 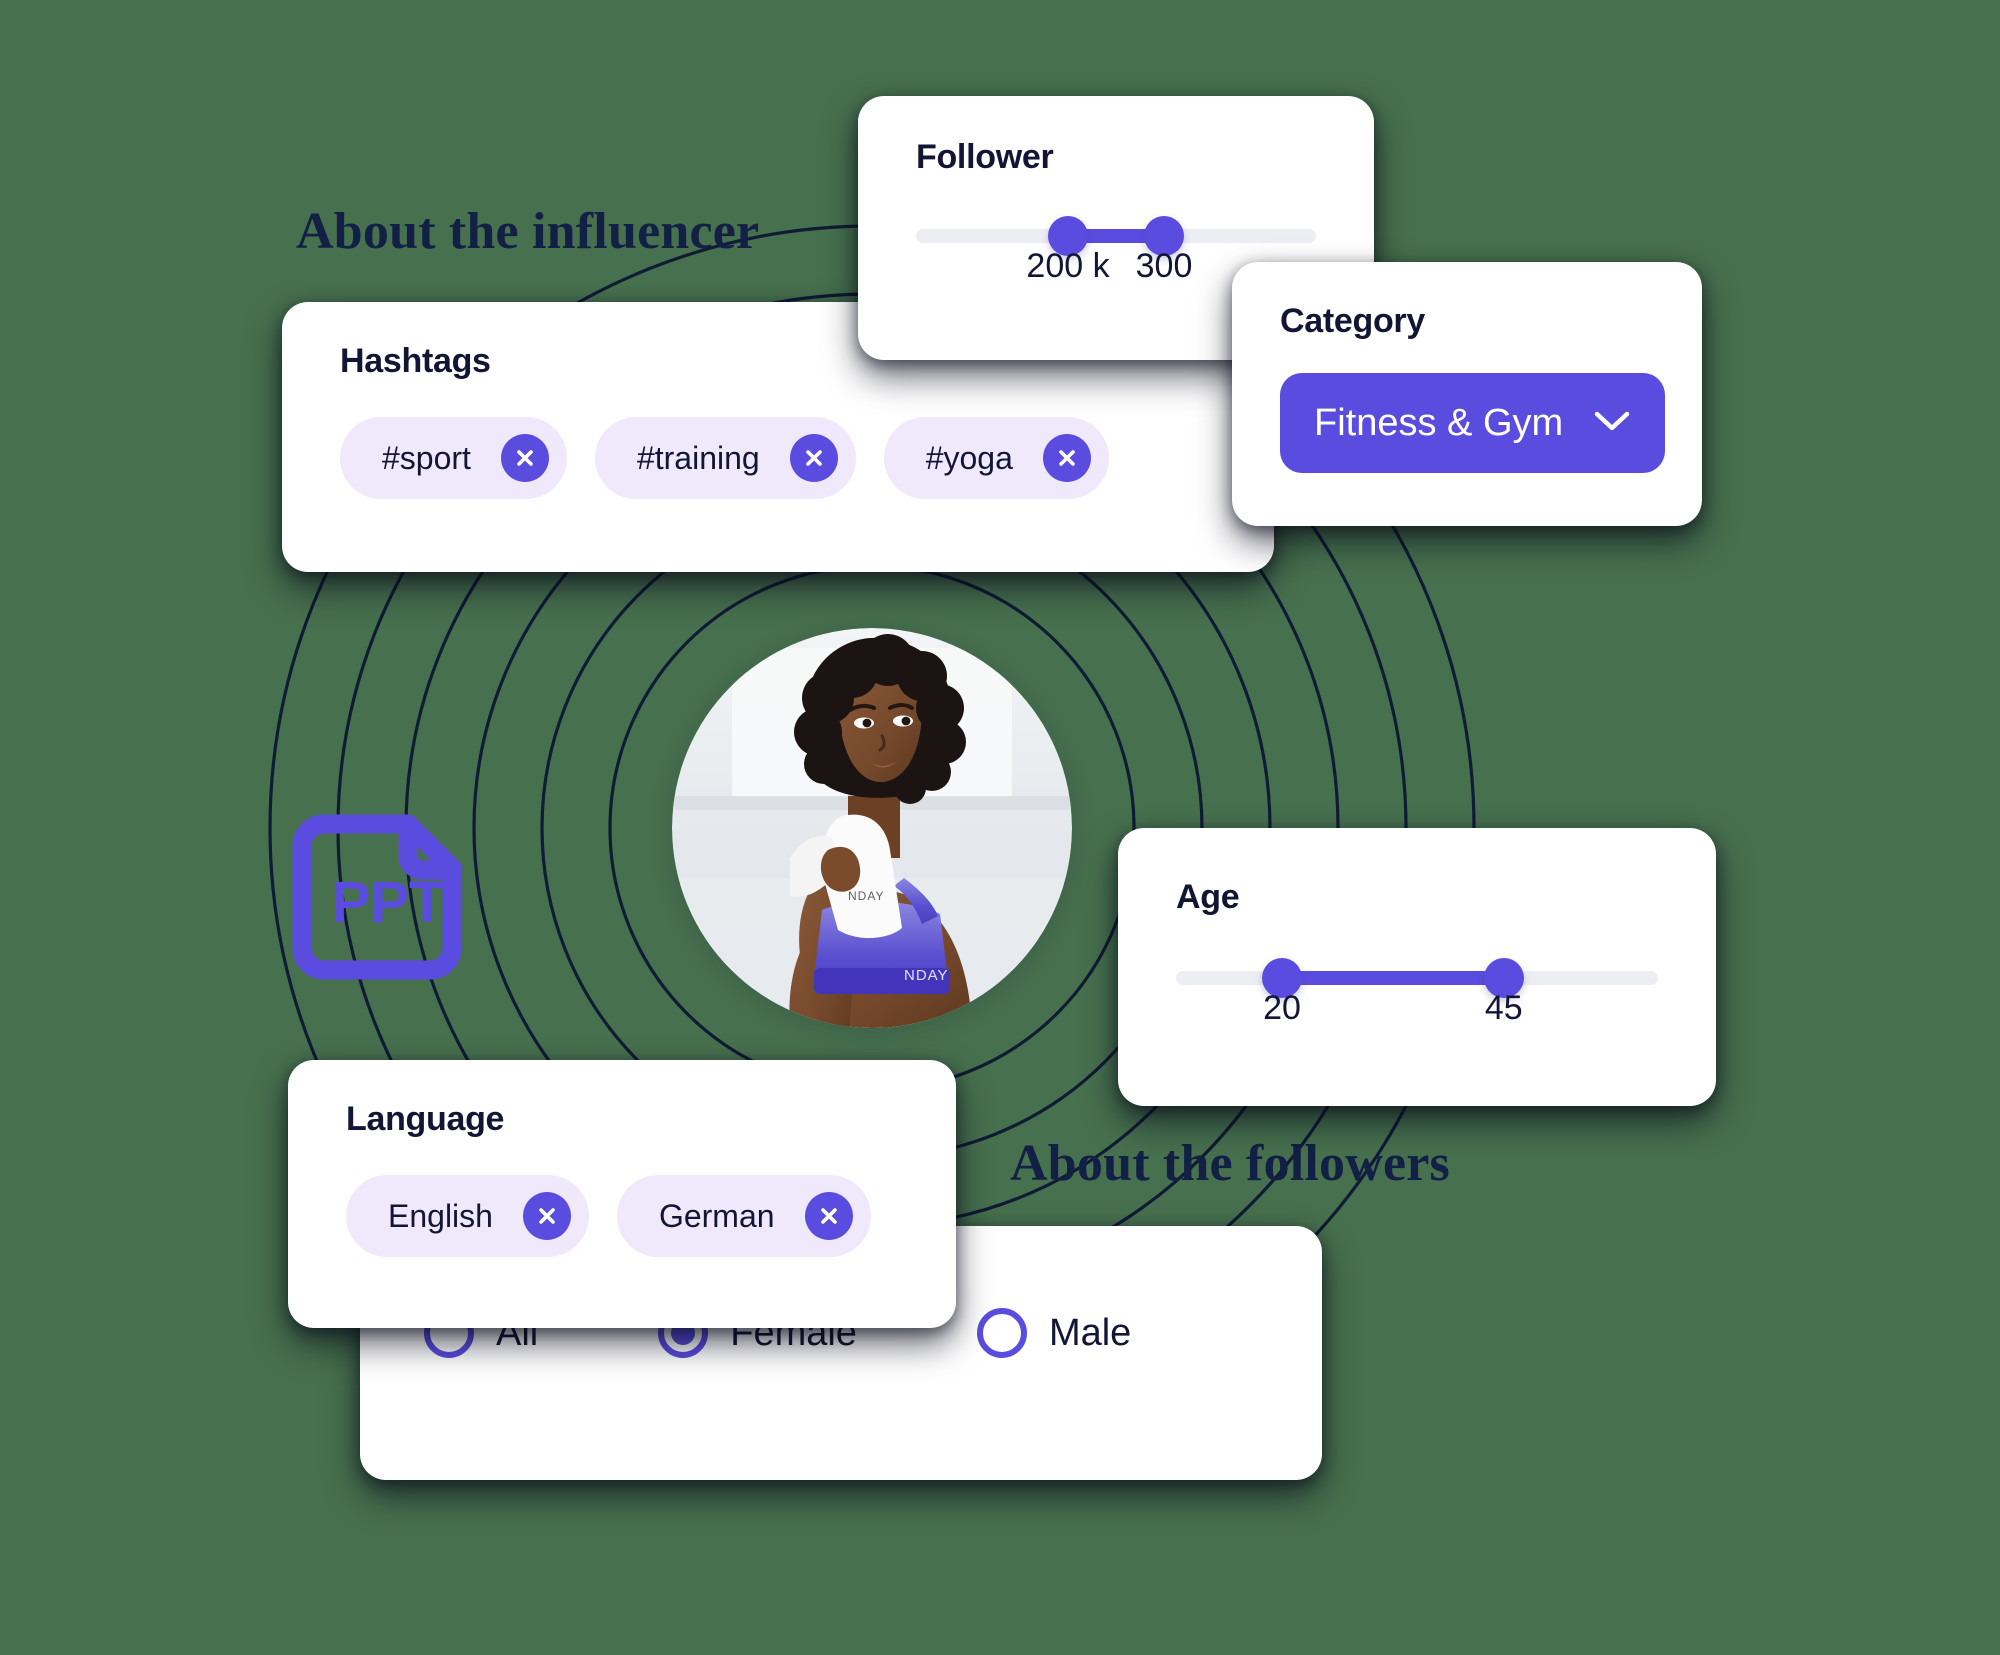 I want to click on age-card-title: Age, so click(x=1208, y=897).